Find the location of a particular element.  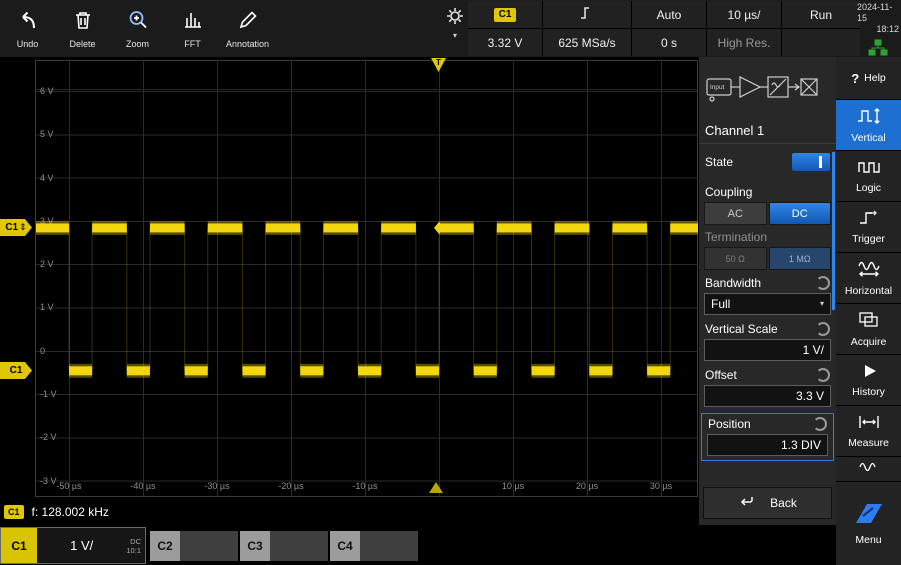

channel-schematic: Input is located at coordinates (767, 90).